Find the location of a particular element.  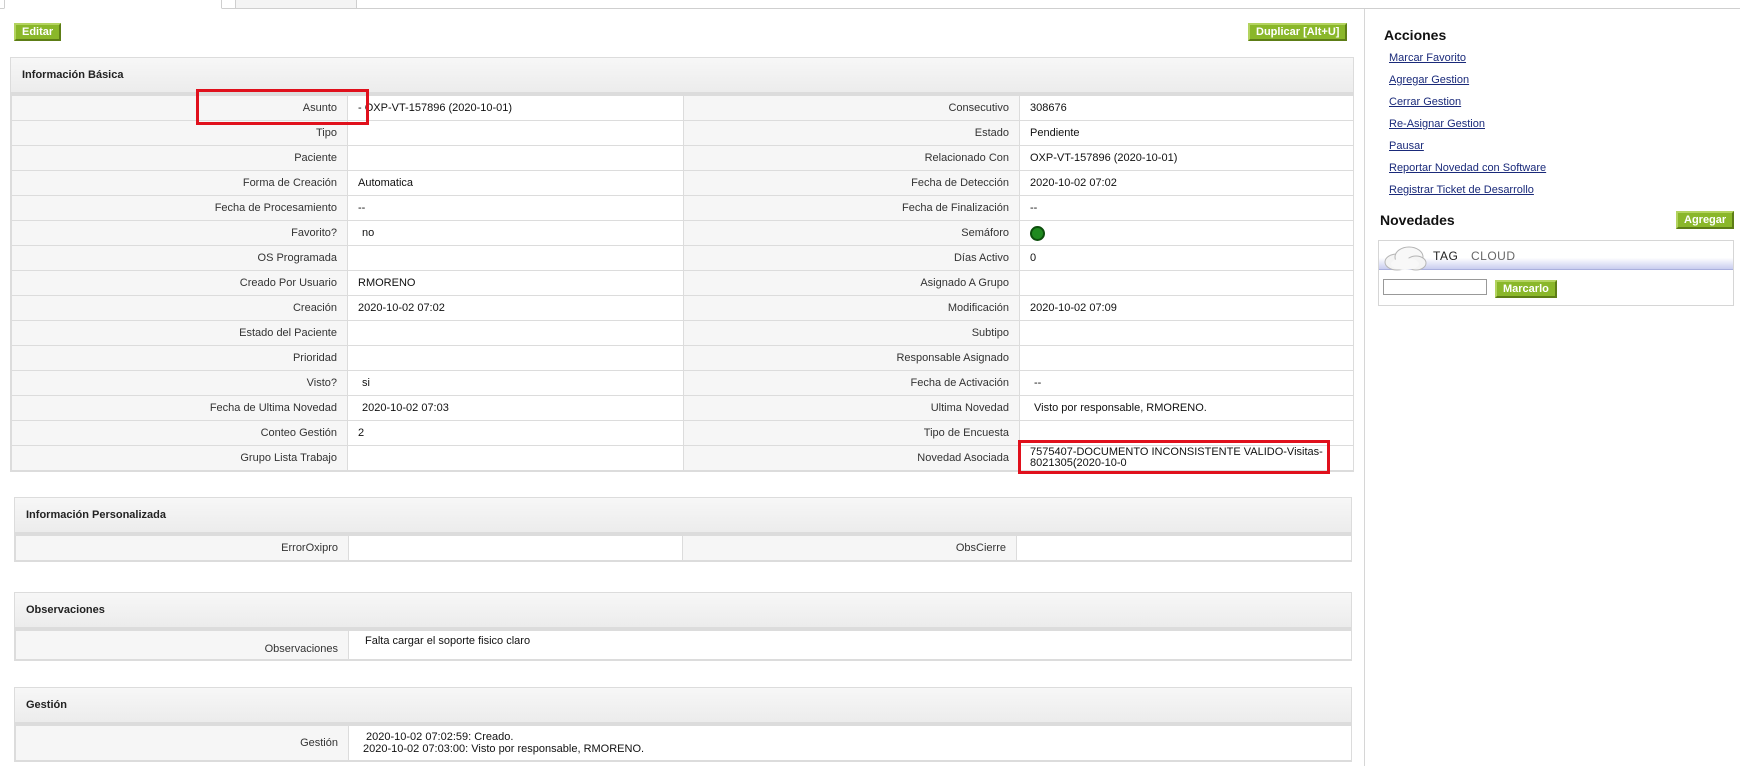

field-label: Observaciones is located at coordinates (182, 645).